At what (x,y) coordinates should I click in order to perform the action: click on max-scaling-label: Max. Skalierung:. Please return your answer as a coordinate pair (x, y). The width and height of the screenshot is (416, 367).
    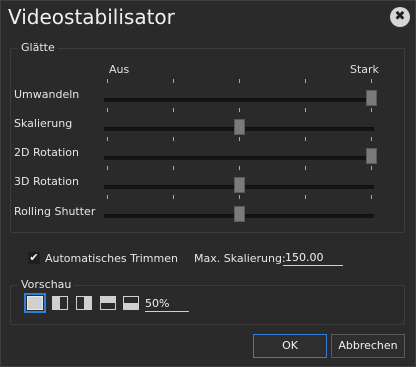
    Looking at the image, I should click on (240, 258).